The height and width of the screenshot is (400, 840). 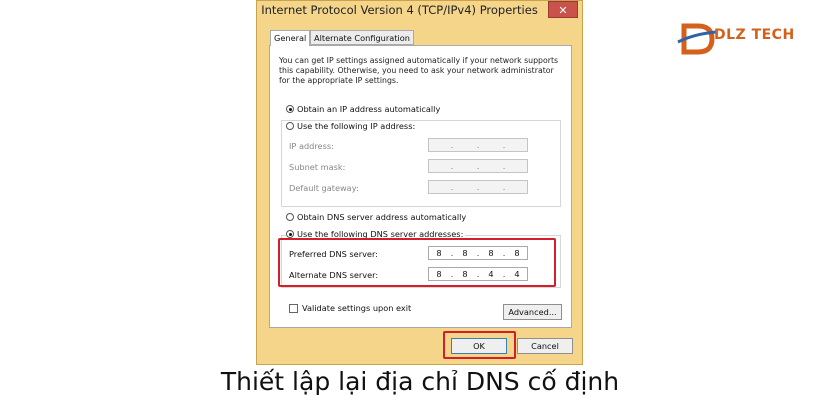 I want to click on obtain-ip-auto-radio: Obtain an IP address automatically, so click(x=364, y=109).